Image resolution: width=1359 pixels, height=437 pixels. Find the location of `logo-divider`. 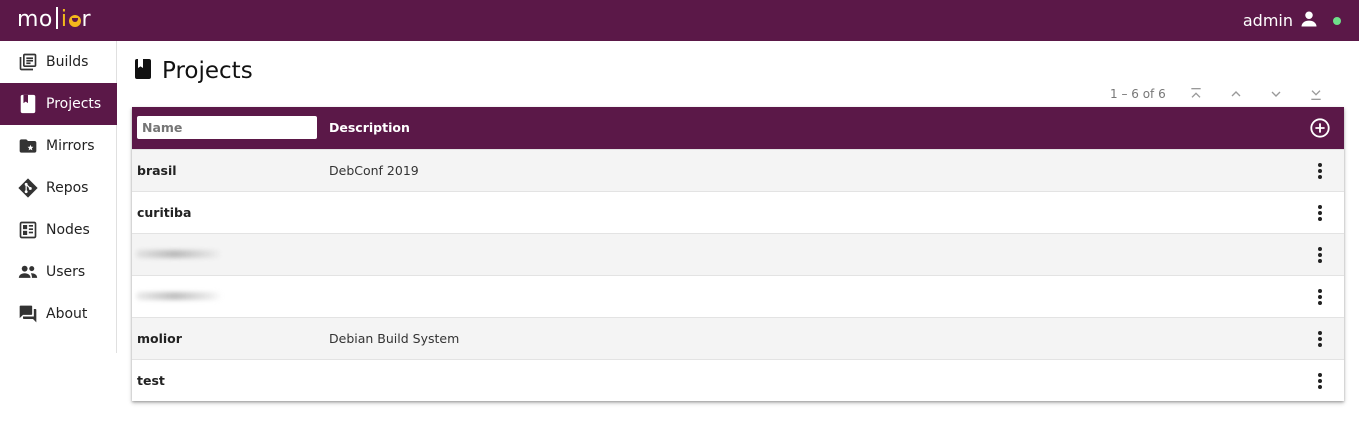

logo-divider is located at coordinates (56, 18).